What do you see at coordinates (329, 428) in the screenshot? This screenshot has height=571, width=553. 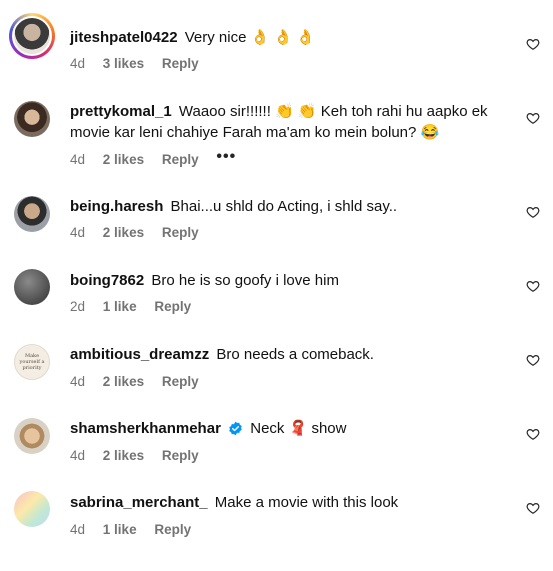 I see `comment-text: show` at bounding box center [329, 428].